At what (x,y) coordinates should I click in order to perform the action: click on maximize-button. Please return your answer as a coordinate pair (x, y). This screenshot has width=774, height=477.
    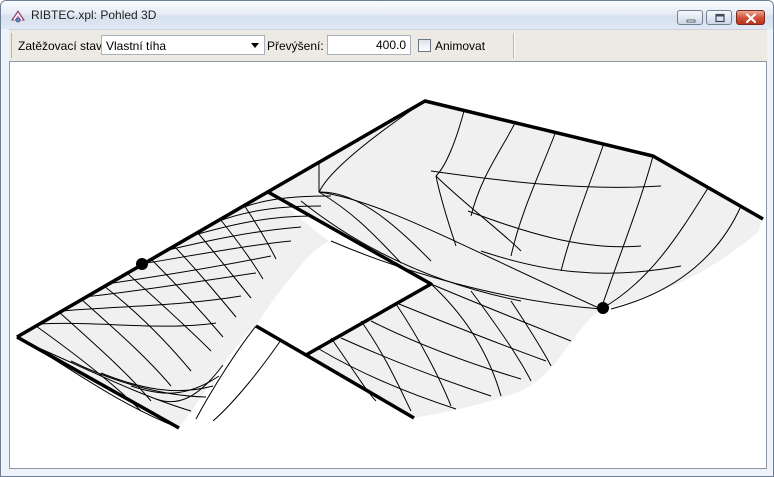
    Looking at the image, I should click on (719, 17).